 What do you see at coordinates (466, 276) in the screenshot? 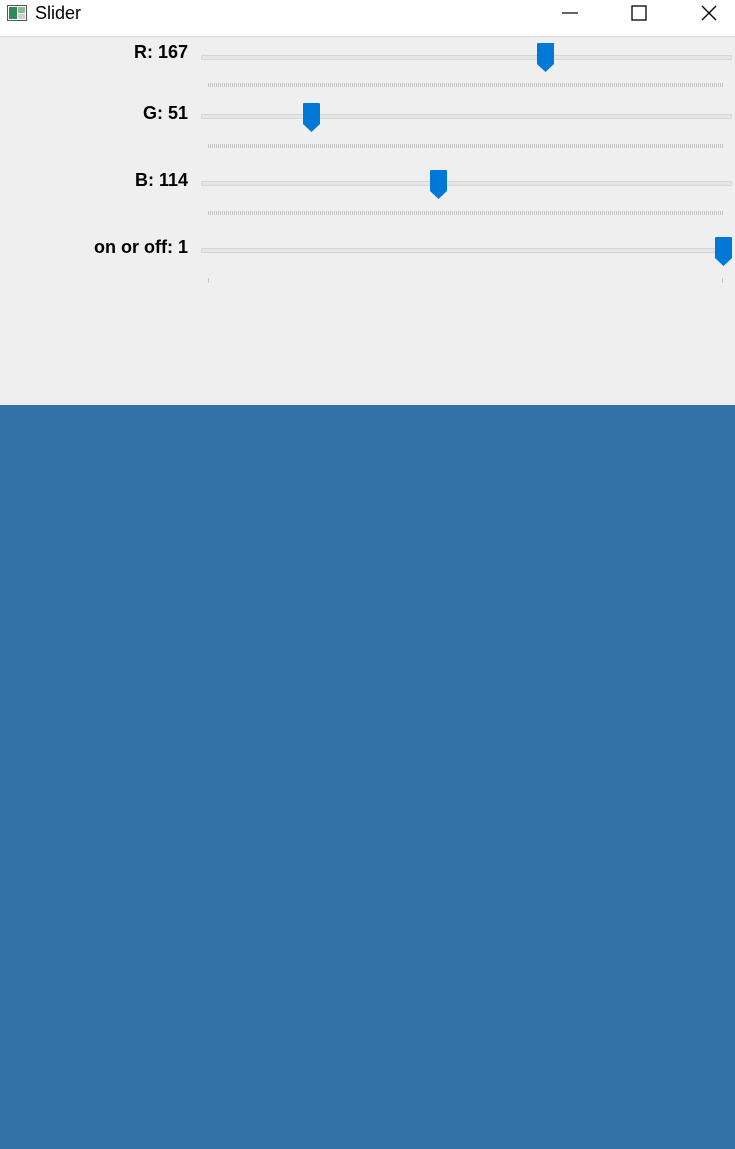
I see `slider-ticks-on-off` at bounding box center [466, 276].